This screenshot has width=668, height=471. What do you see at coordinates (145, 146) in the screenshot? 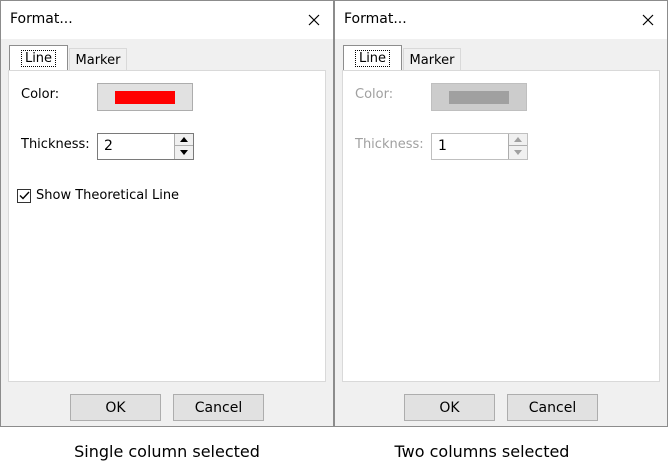
I see `thickness-stepper: 2` at bounding box center [145, 146].